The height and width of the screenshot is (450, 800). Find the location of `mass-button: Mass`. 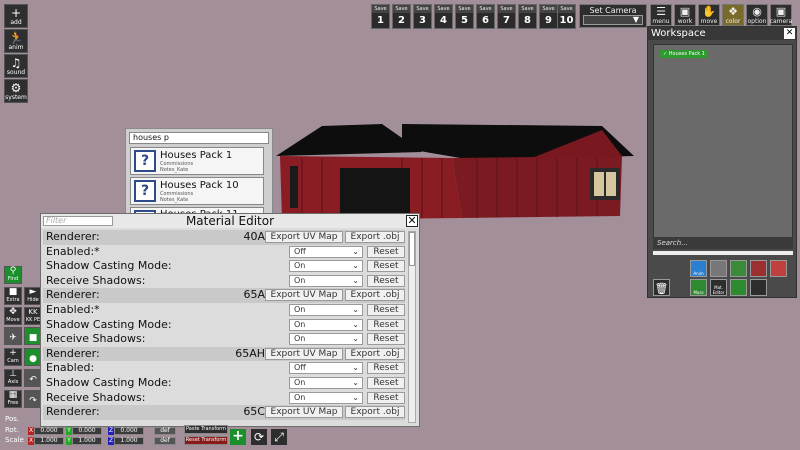

mass-button: Mass is located at coordinates (698, 287).